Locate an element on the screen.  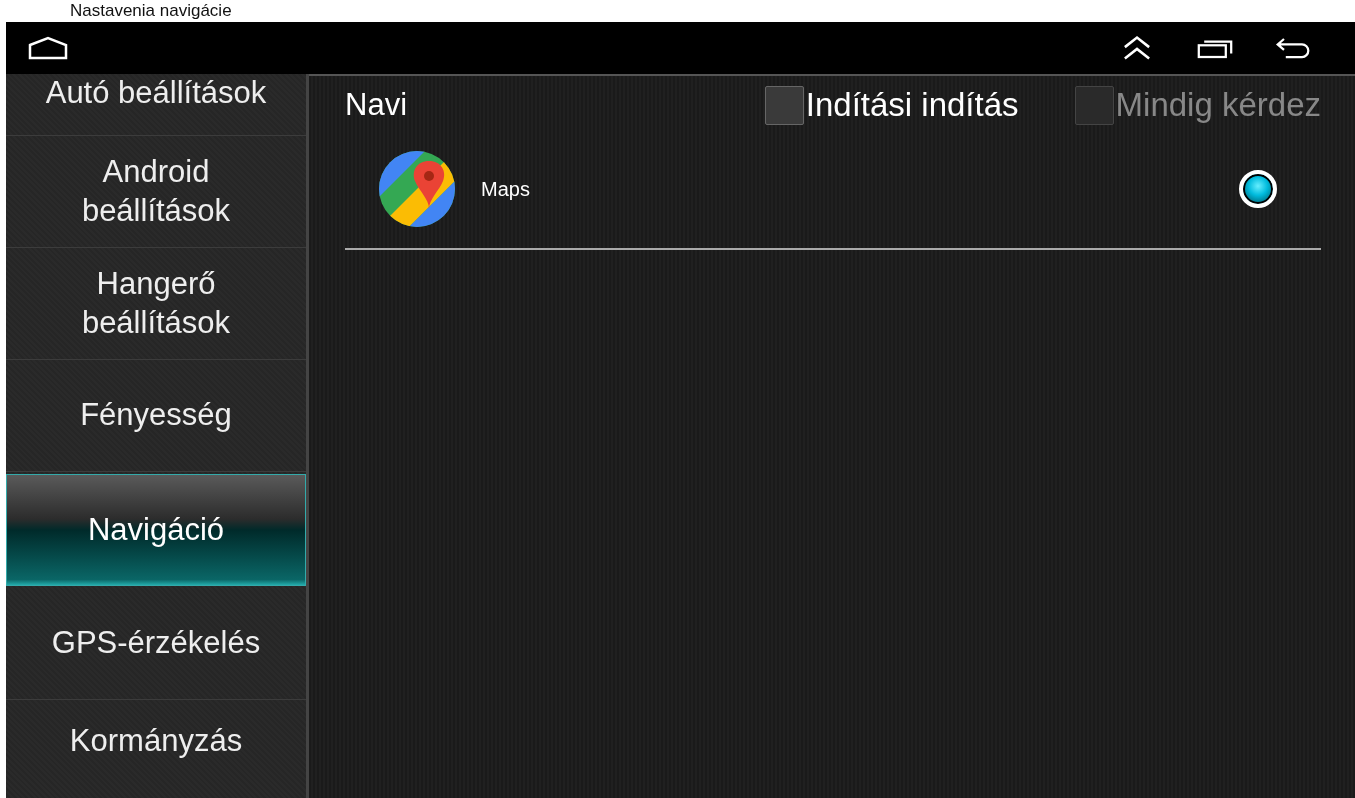
sidebar-item: Hangerő beállítások is located at coordinates (156, 304).